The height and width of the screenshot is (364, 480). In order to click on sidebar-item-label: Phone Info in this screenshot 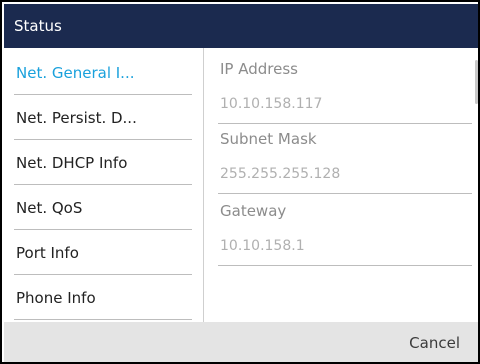, I will do `click(56, 298)`.